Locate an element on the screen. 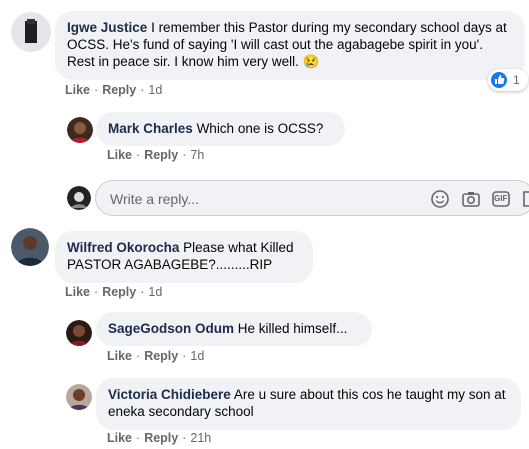  comment-author: Victoria Chidiebere is located at coordinates (169, 394).